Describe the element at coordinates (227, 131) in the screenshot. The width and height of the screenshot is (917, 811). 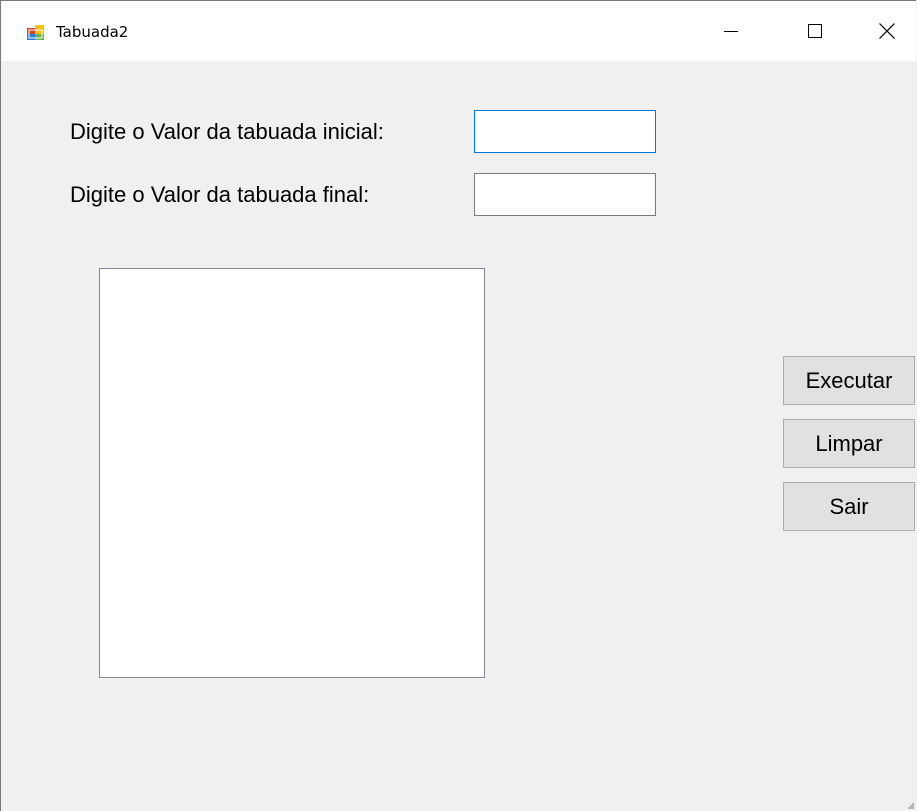
I see `label-initial-value: Digite o Valor da tabuada inicial:` at that location.